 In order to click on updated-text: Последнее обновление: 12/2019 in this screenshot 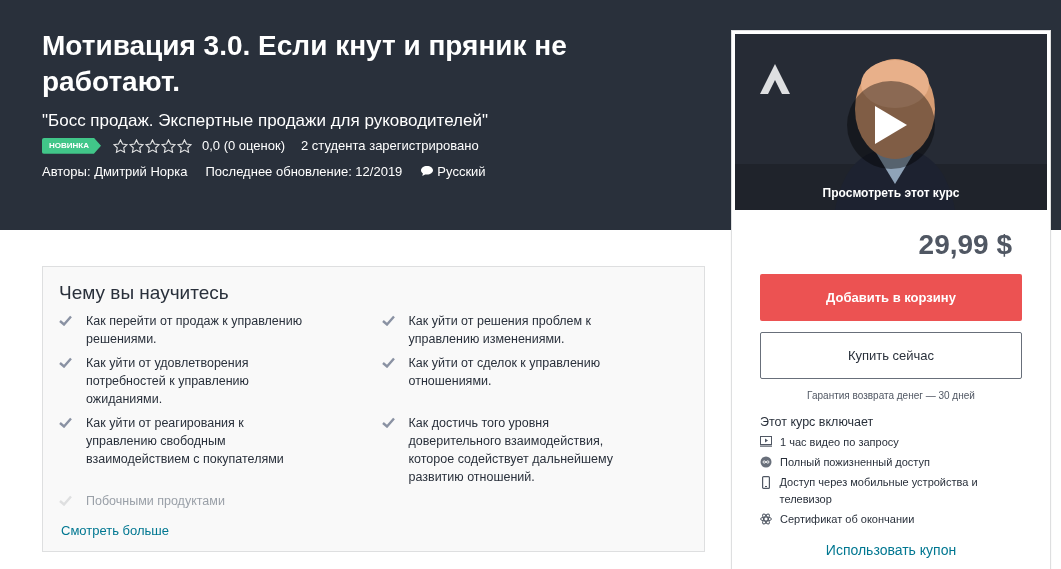, I will do `click(304, 171)`.